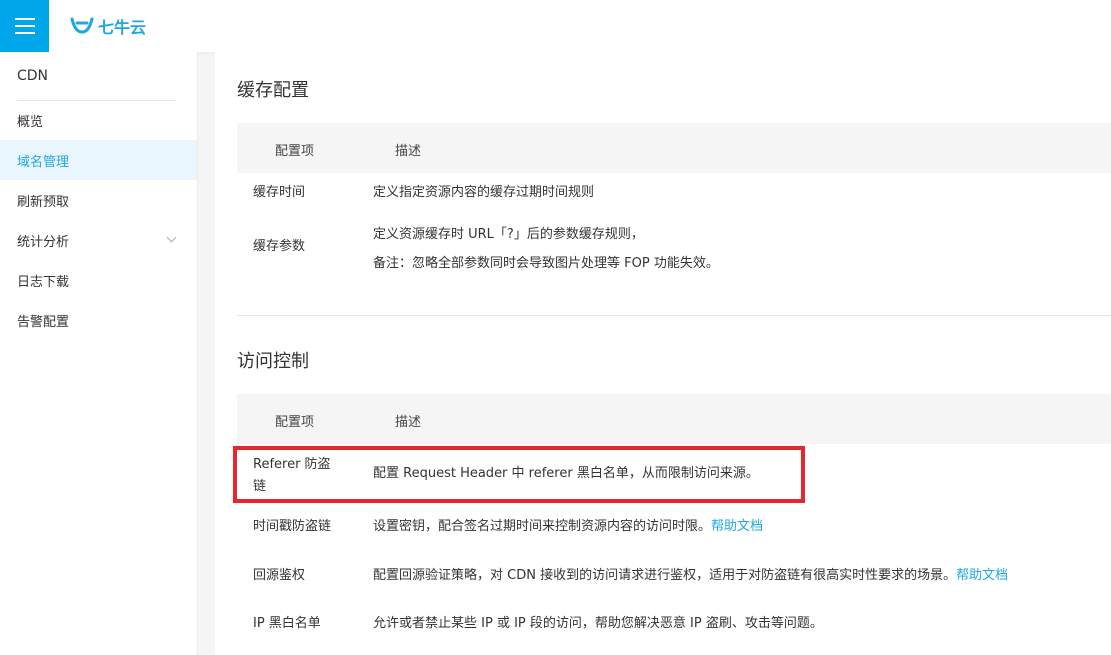 Image resolution: width=1111 pixels, height=655 pixels. What do you see at coordinates (98, 240) in the screenshot?
I see `sidebar-item-statistics: 统计分析` at bounding box center [98, 240].